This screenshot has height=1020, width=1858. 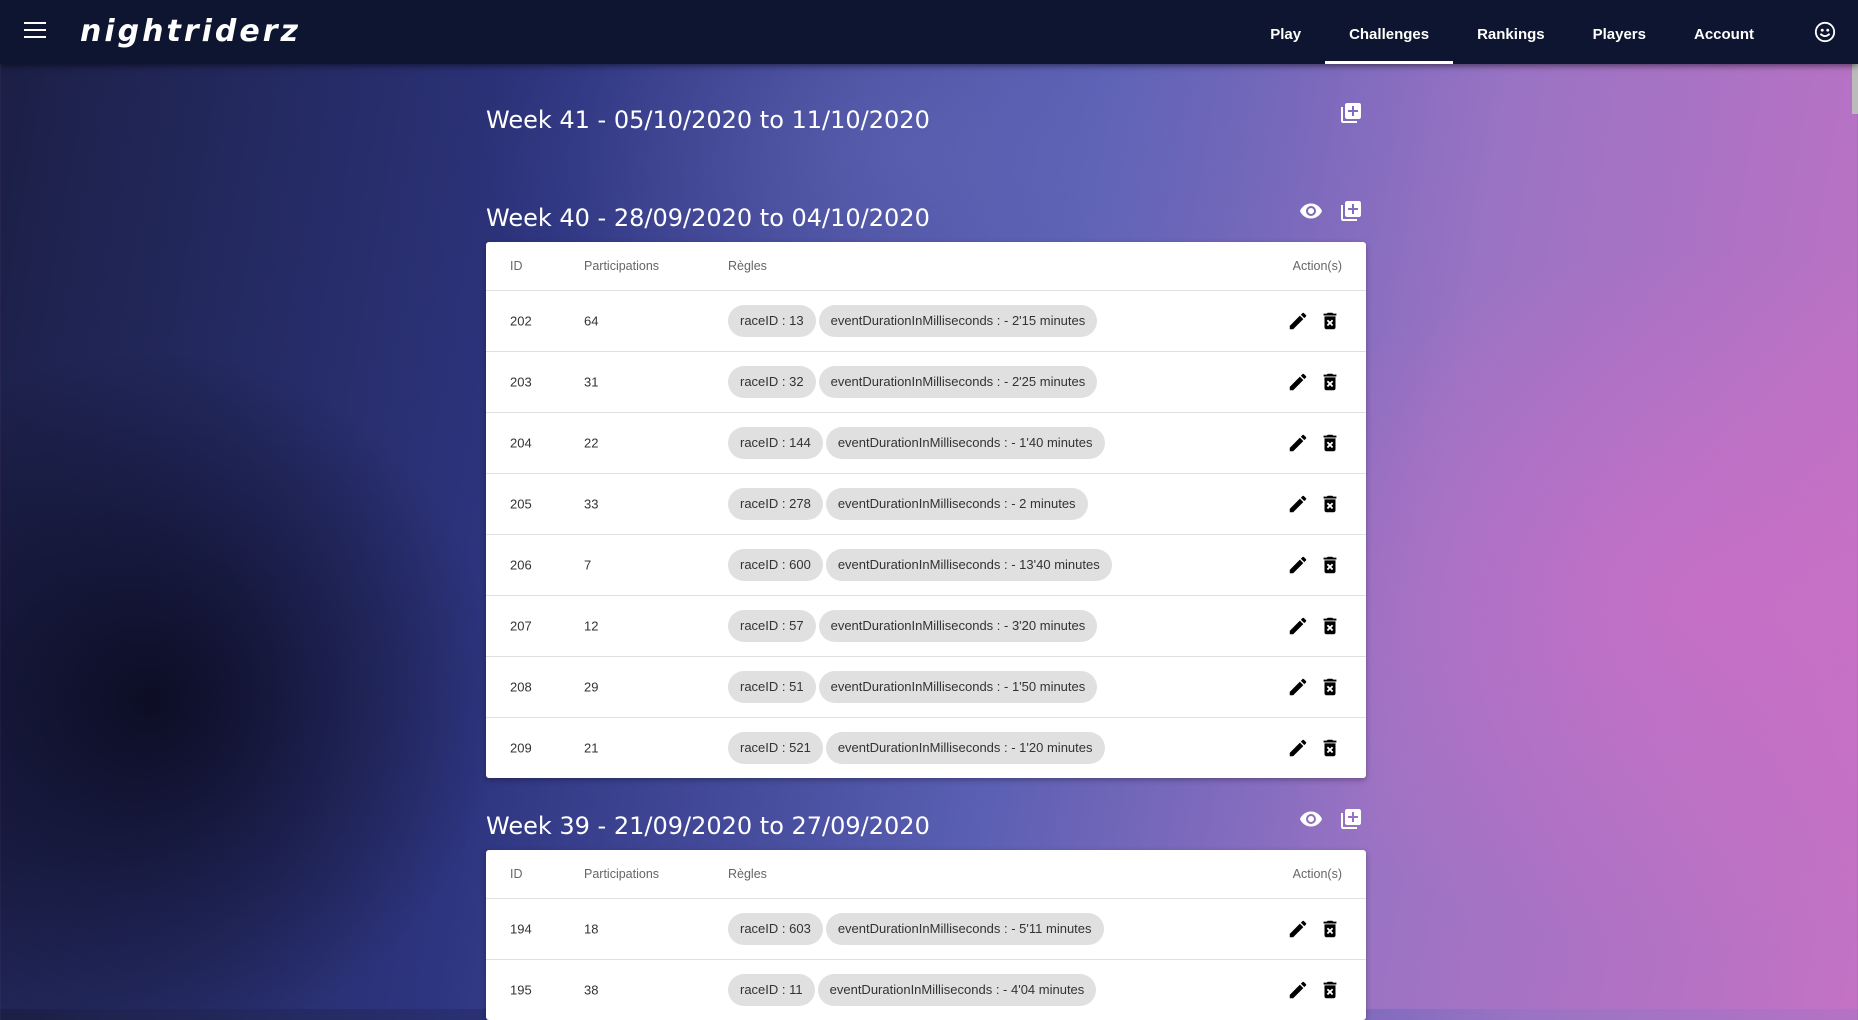 What do you see at coordinates (775, 929) in the screenshot?
I see `race-id-chip: raceID : 603` at bounding box center [775, 929].